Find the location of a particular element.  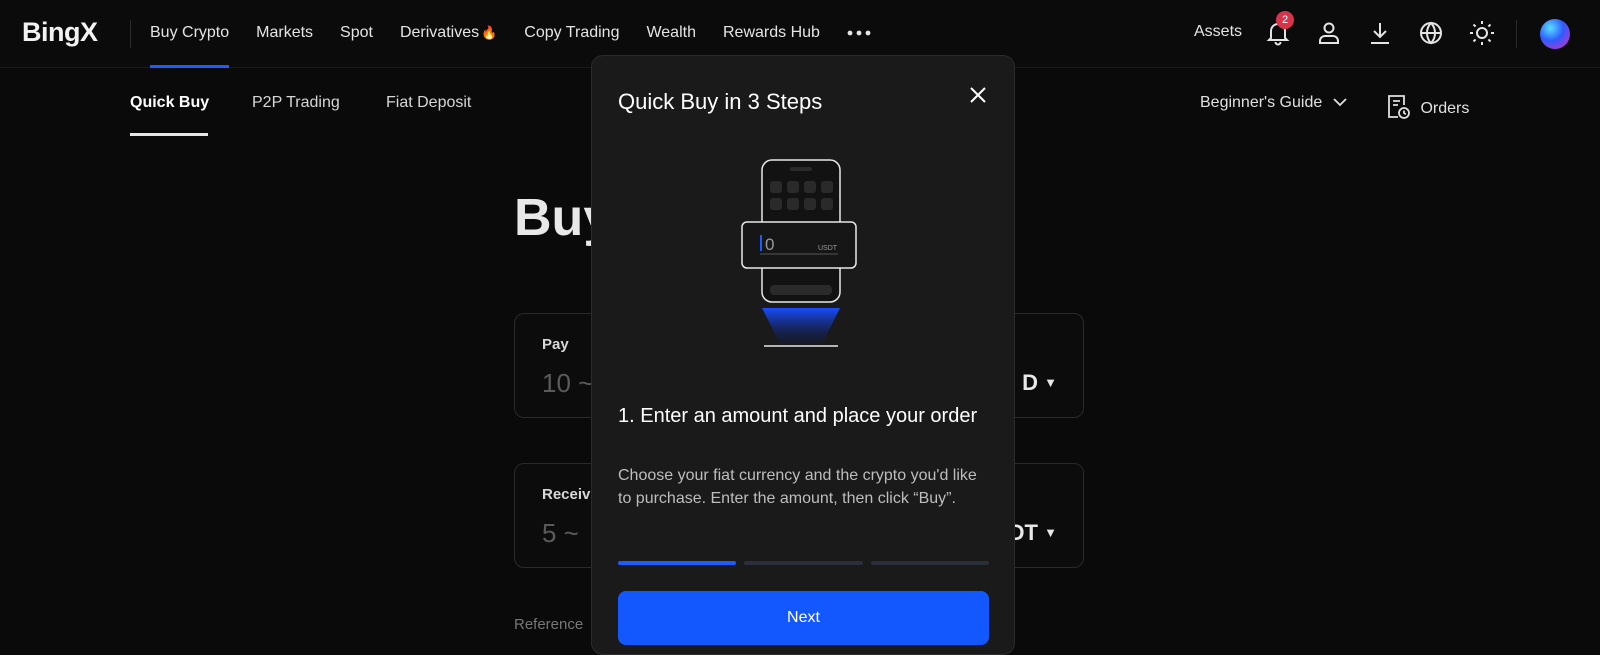

bingx-logo: BingX is located at coordinates (60, 32).